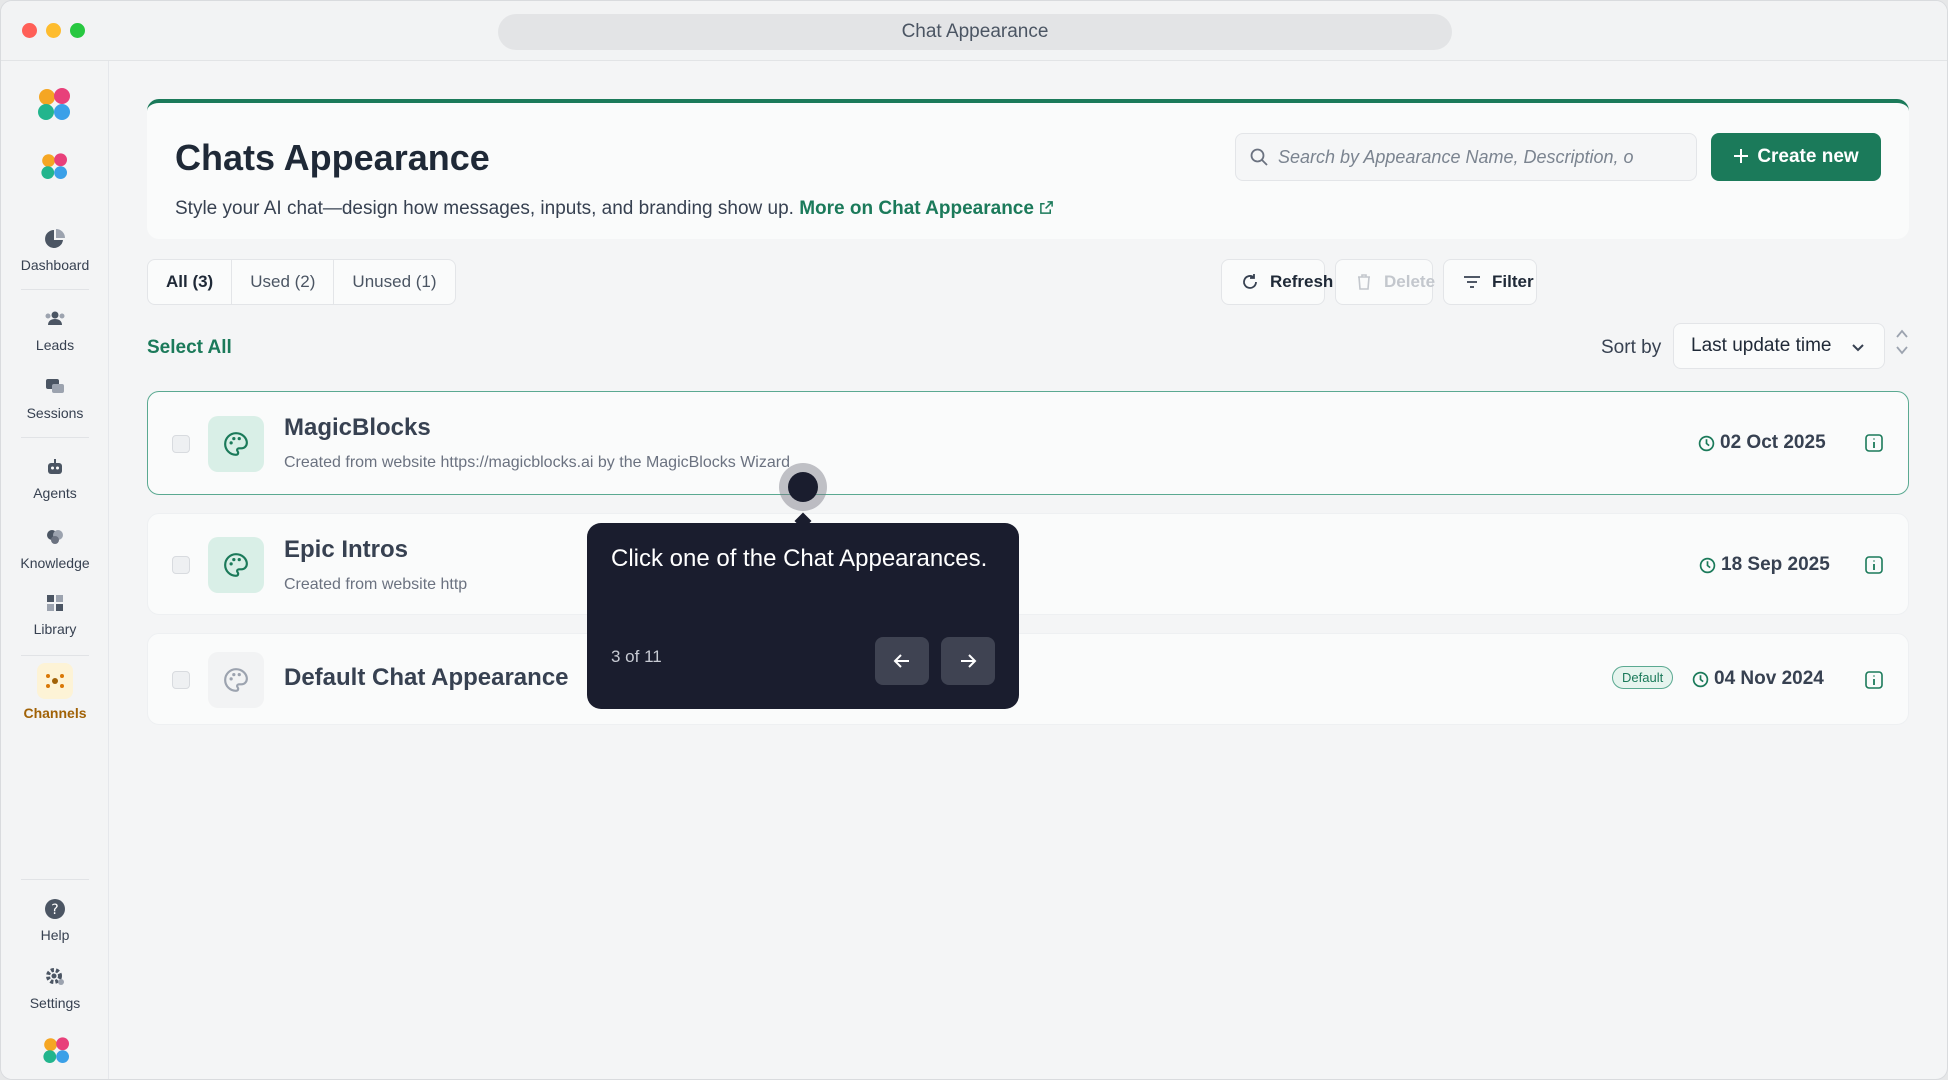 This screenshot has width=1948, height=1080. I want to click on row-title: Epic Intros, so click(346, 549).